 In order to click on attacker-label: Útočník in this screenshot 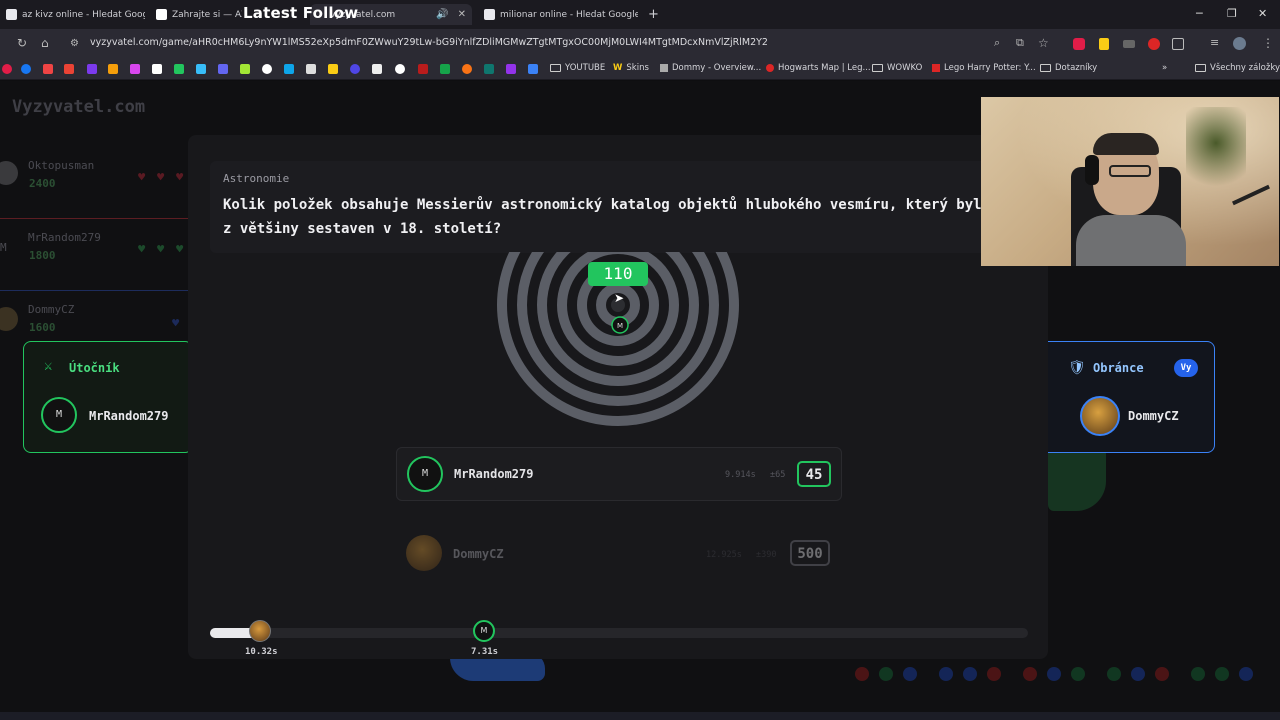, I will do `click(94, 368)`.